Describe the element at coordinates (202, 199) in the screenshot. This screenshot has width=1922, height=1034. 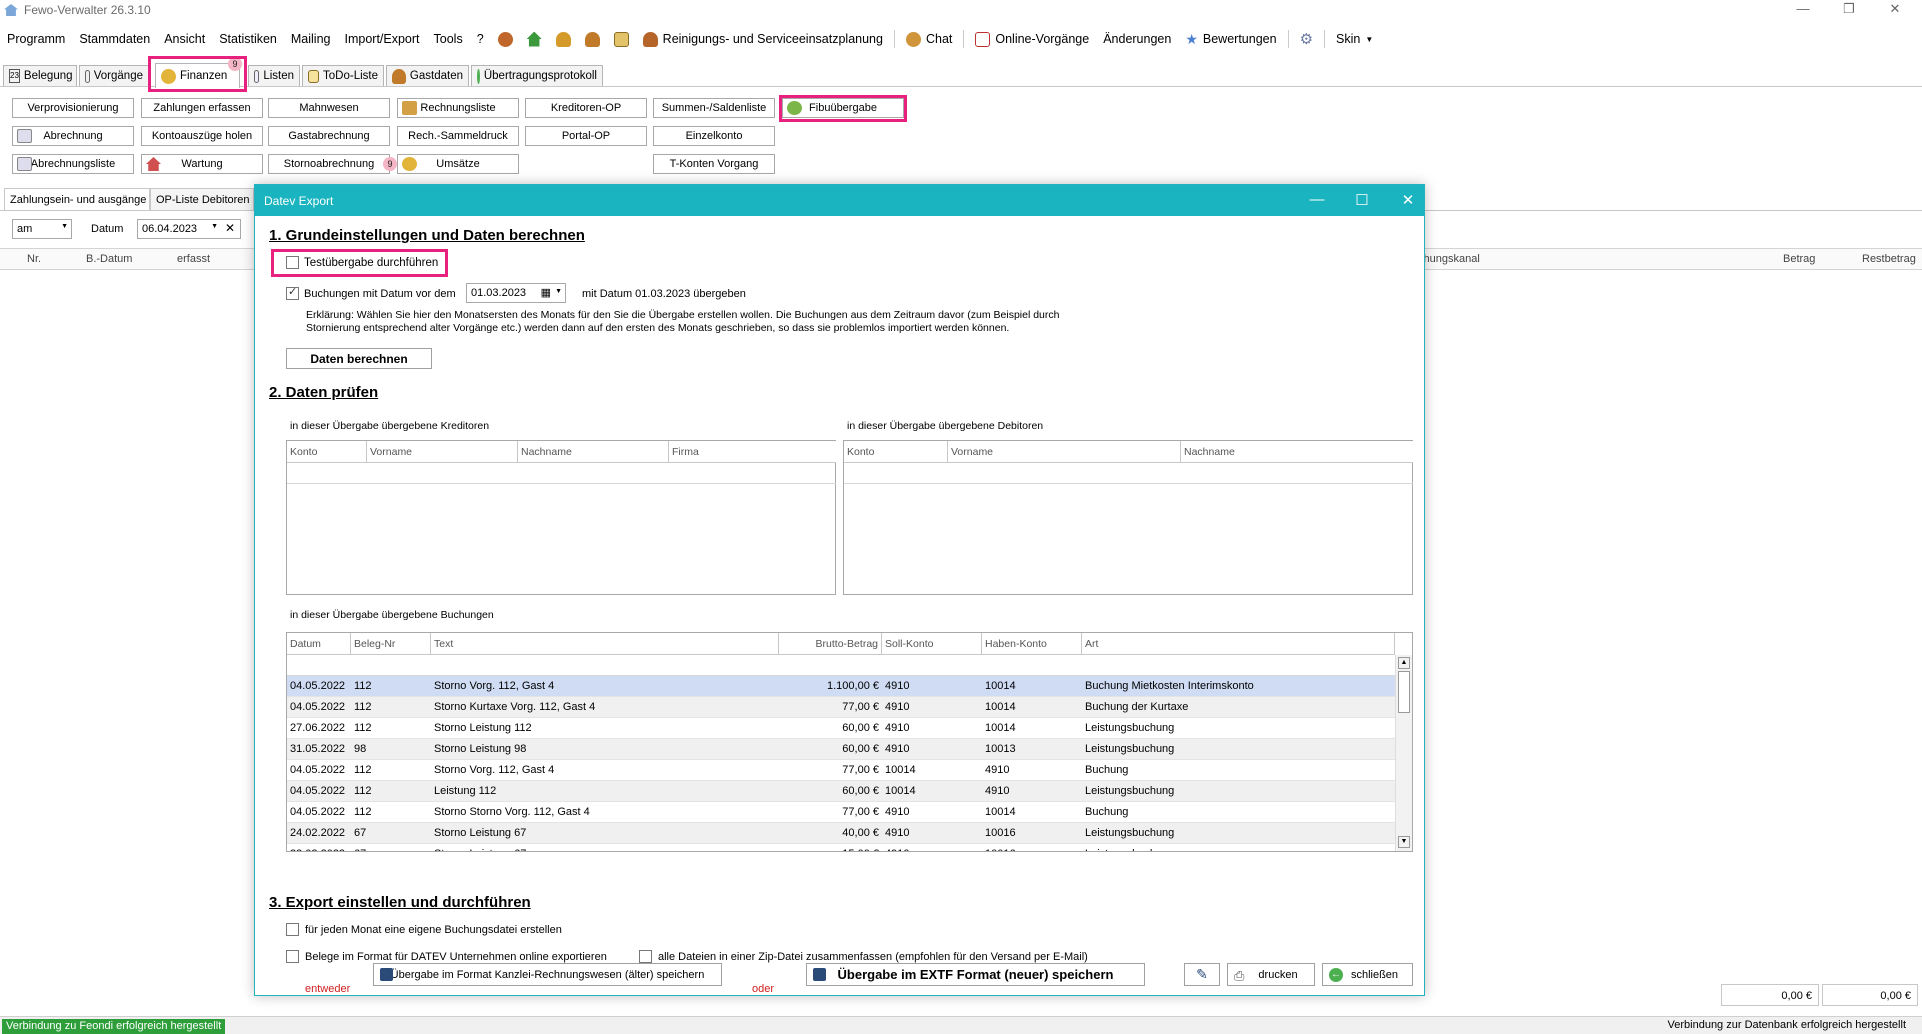
I see `tab-op-liste-debitoren: OP-Liste Debitoren` at that location.